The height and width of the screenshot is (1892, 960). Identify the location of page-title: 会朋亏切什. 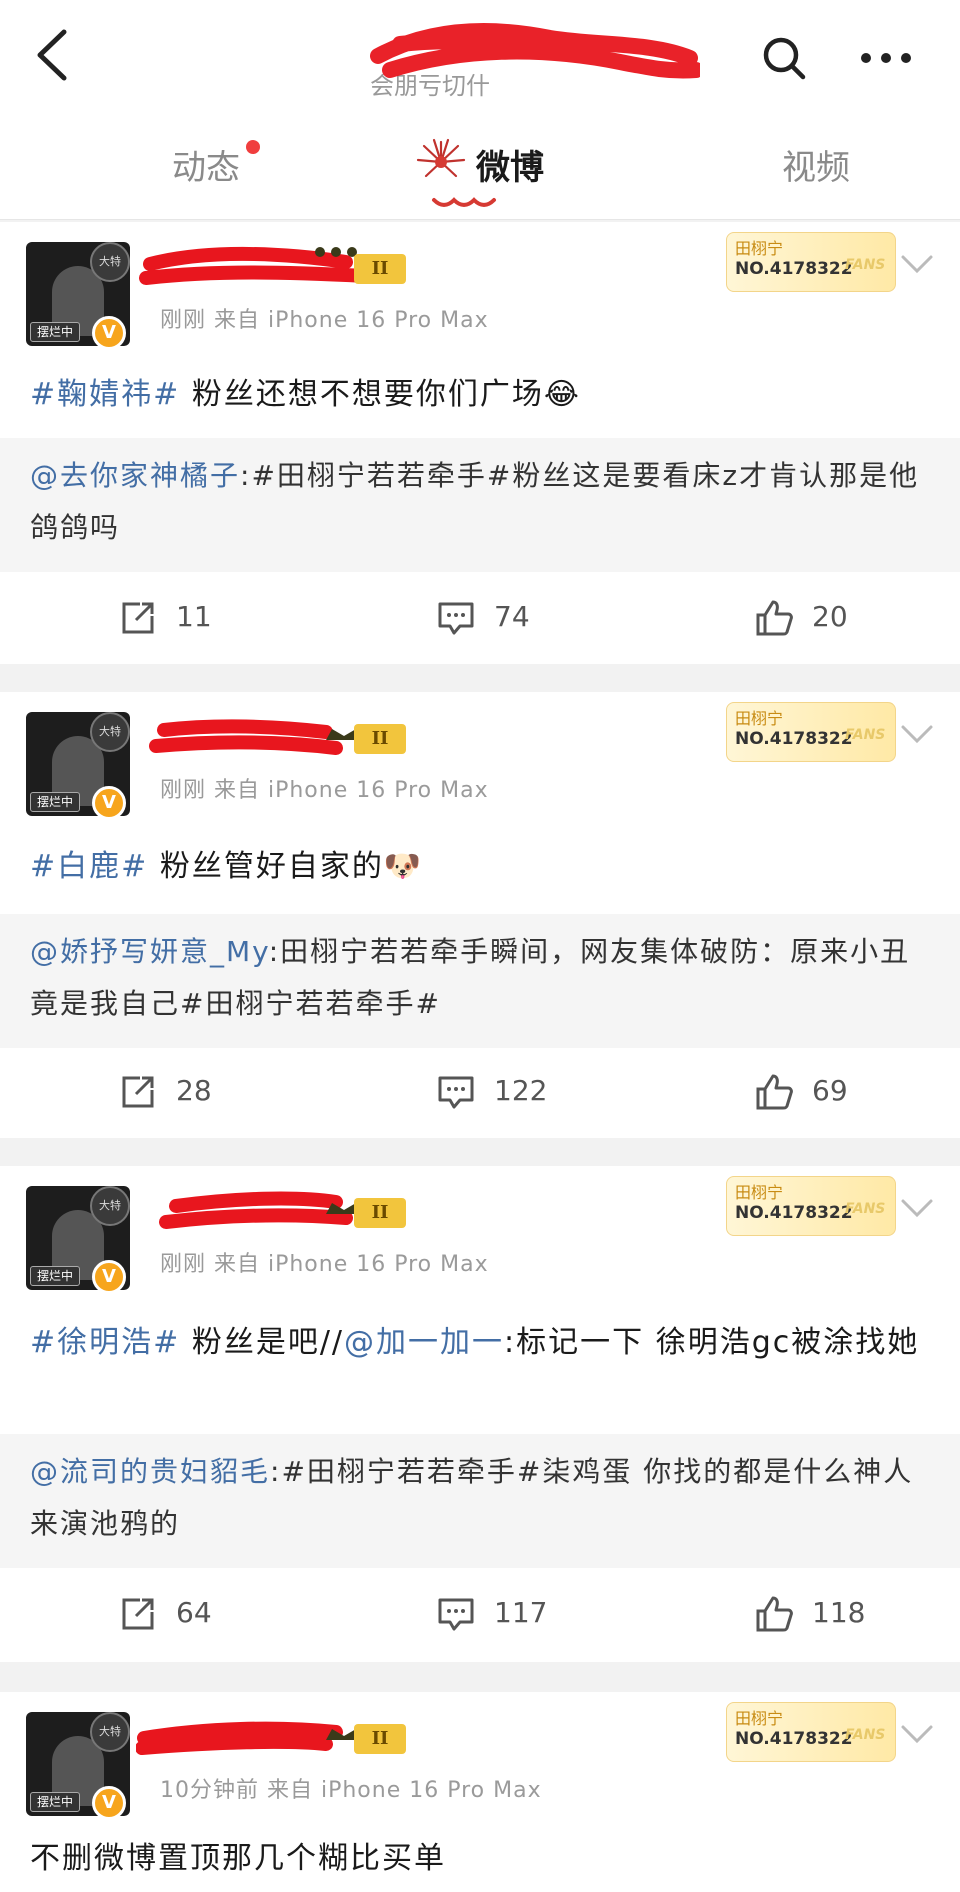
(535, 59).